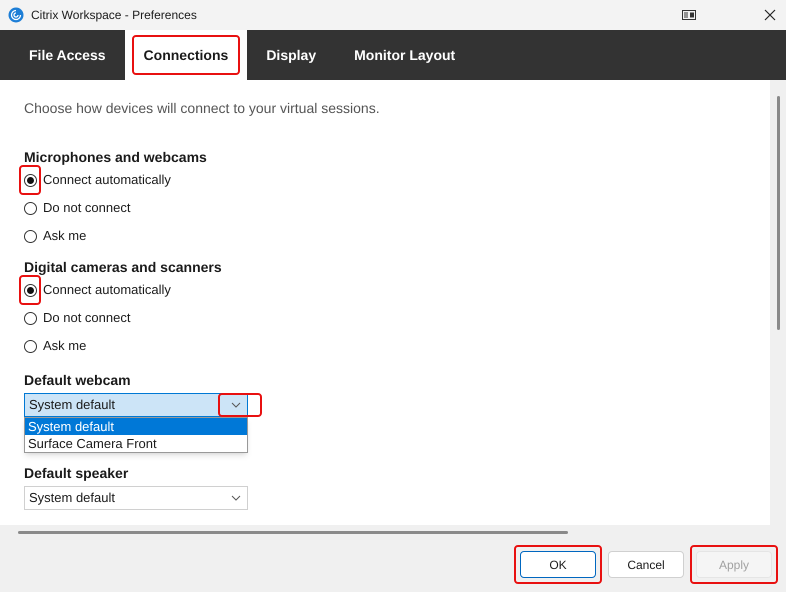 This screenshot has width=786, height=592. What do you see at coordinates (78, 380) in the screenshot?
I see `field-label: Default webcam` at bounding box center [78, 380].